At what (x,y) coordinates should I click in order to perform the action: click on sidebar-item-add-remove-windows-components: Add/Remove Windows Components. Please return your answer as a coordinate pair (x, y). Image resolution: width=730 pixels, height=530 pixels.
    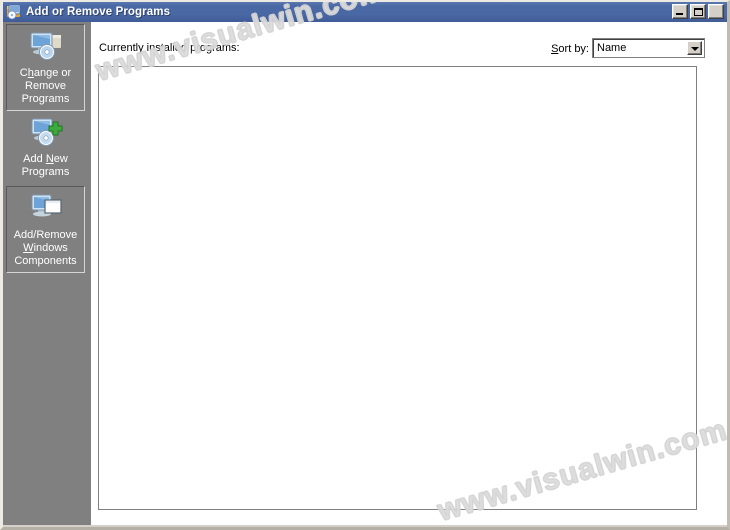
    Looking at the image, I should click on (45, 229).